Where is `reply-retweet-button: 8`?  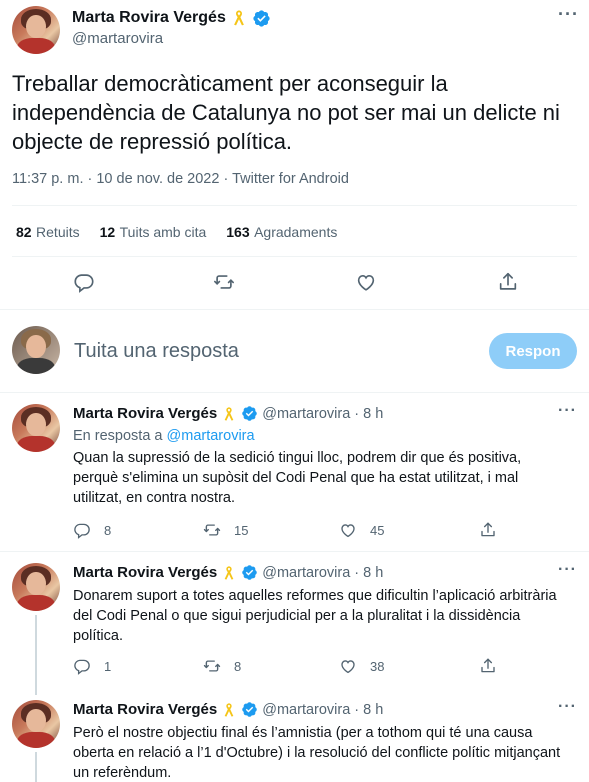
reply-retweet-button: 8 is located at coordinates (222, 666).